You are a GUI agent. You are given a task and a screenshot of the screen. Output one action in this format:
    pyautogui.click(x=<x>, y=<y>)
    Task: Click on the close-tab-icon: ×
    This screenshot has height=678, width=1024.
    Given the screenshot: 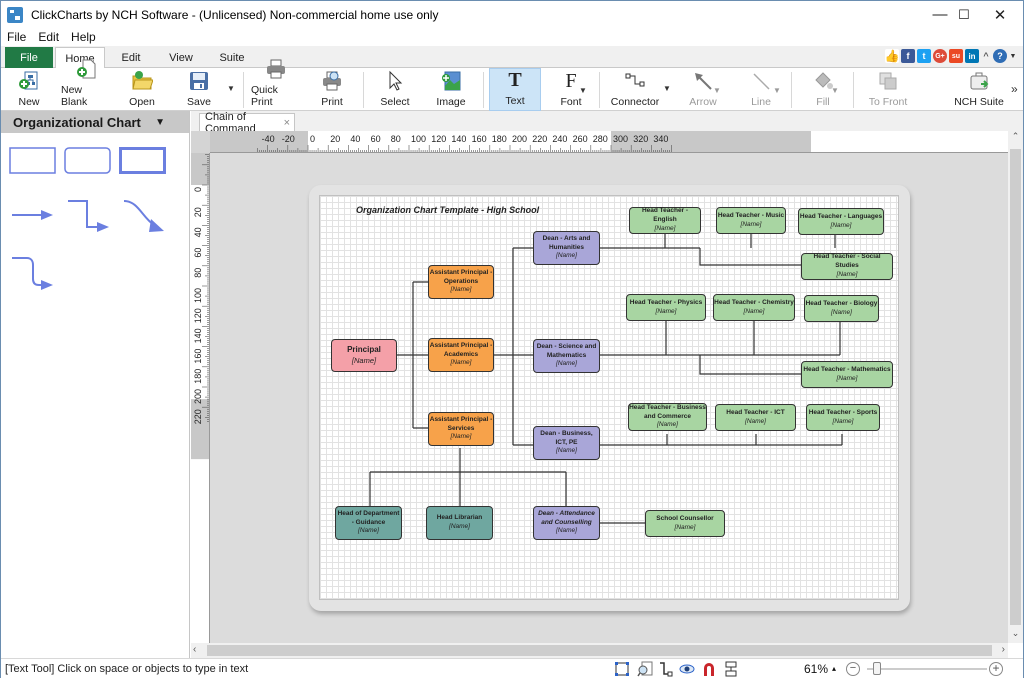 What is the action you would take?
    pyautogui.click(x=287, y=123)
    